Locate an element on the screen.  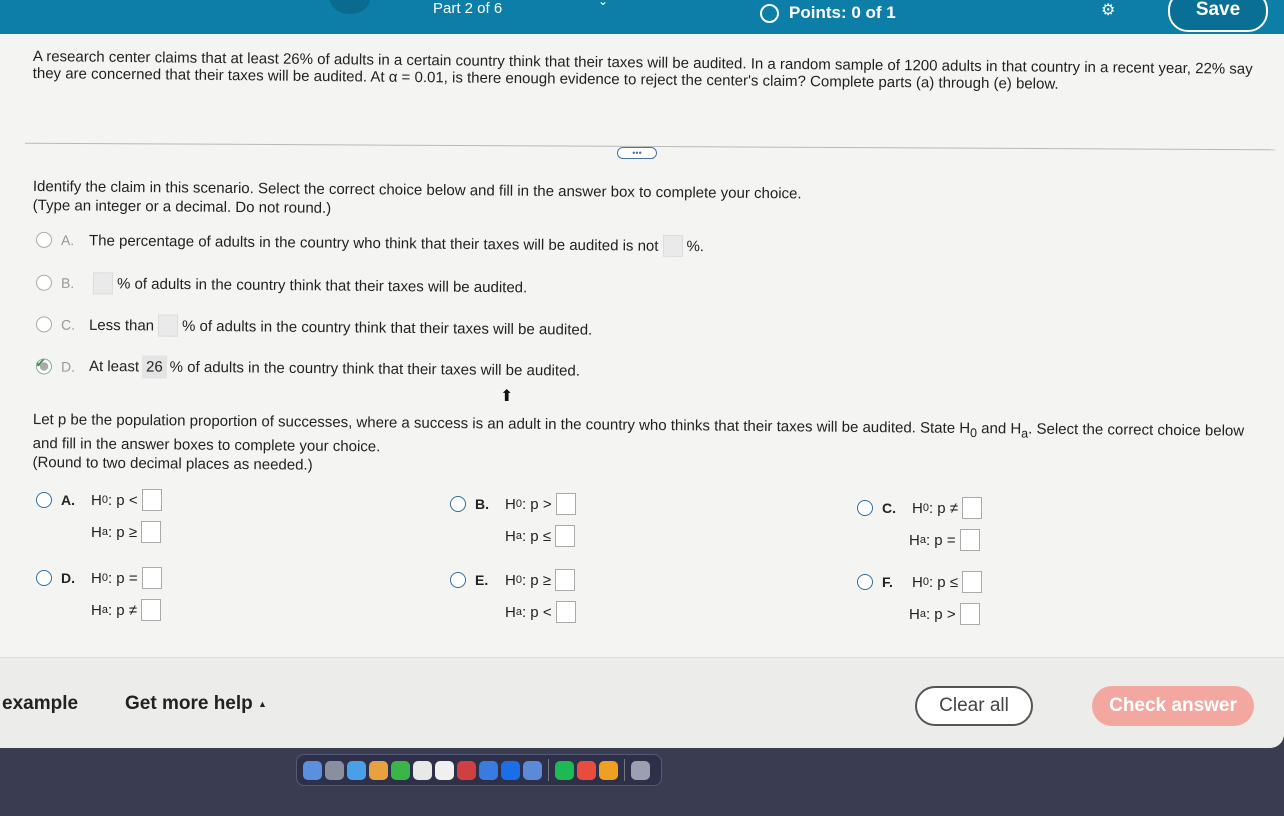
check-icon: ✔ is located at coordinates (40, 362).